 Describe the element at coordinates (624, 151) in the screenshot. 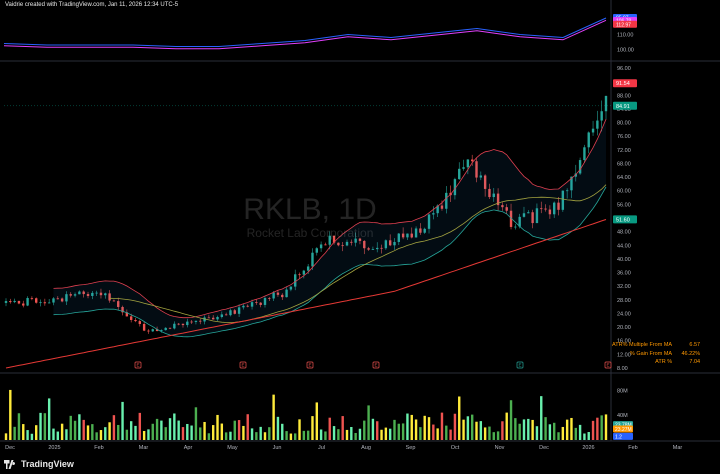

I see `price-tick-label: 72.00` at that location.